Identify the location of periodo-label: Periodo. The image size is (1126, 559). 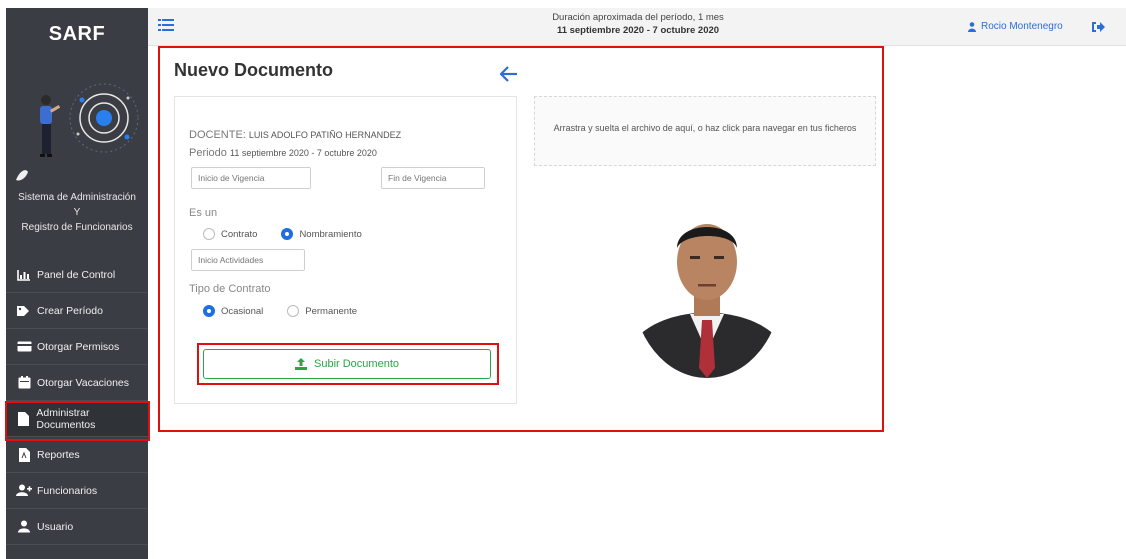
(208, 153).